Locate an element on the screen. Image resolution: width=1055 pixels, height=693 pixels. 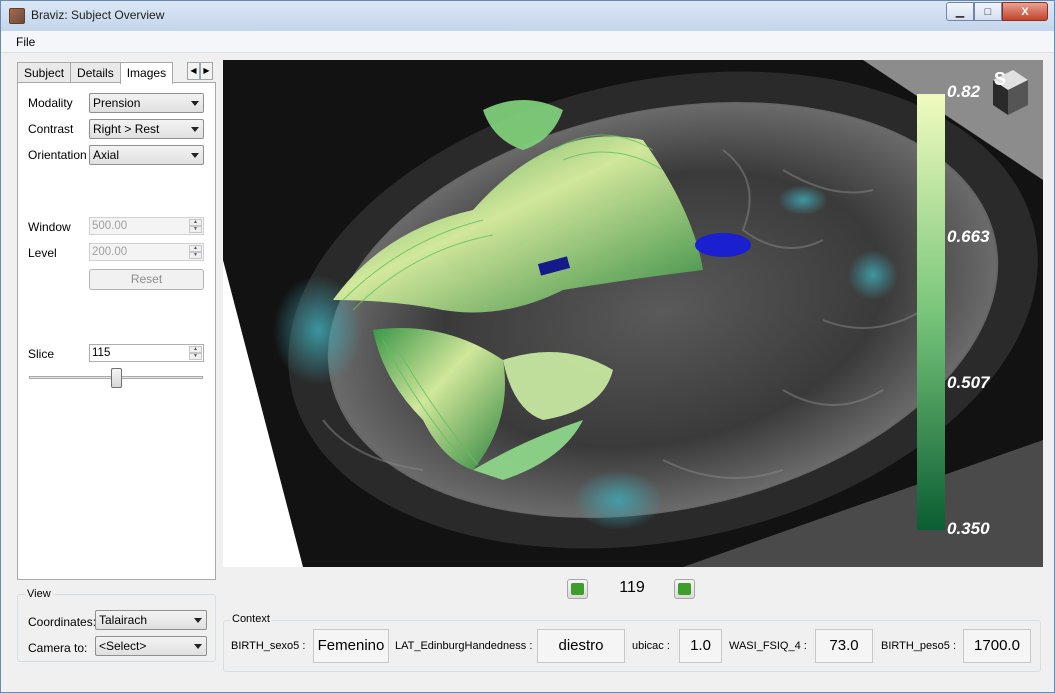
contrast-select: Right > Rest is located at coordinates (146, 129).